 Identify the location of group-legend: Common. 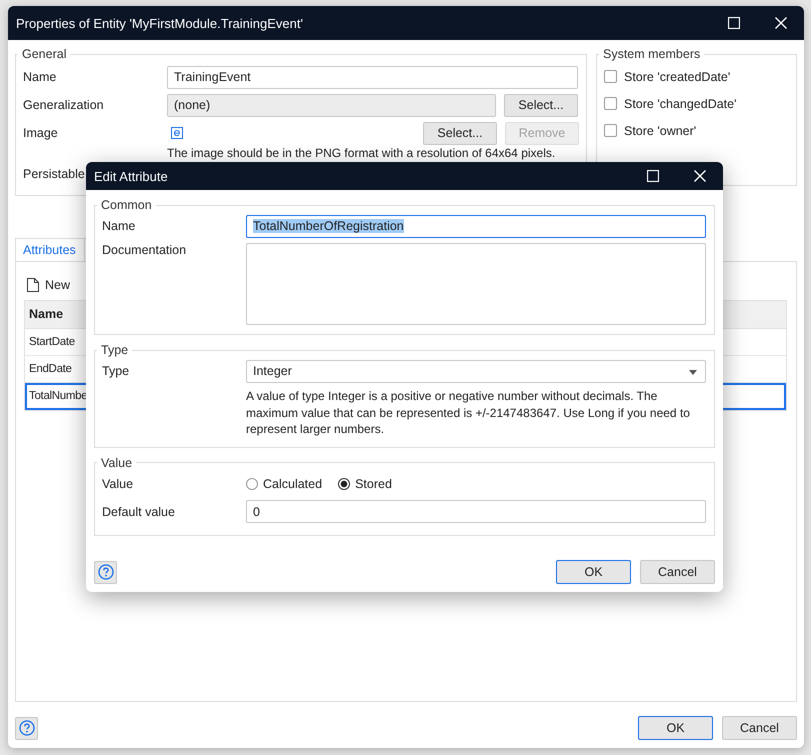
(126, 205).